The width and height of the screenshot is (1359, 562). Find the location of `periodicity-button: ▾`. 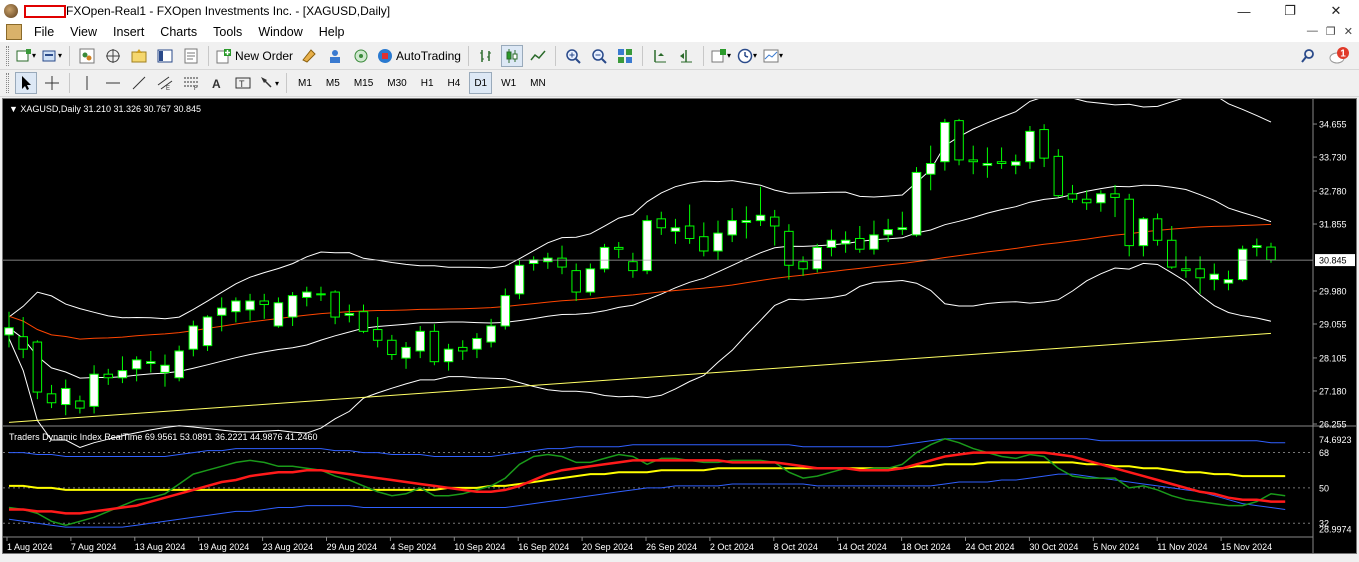

periodicity-button: ▾ is located at coordinates (747, 56).